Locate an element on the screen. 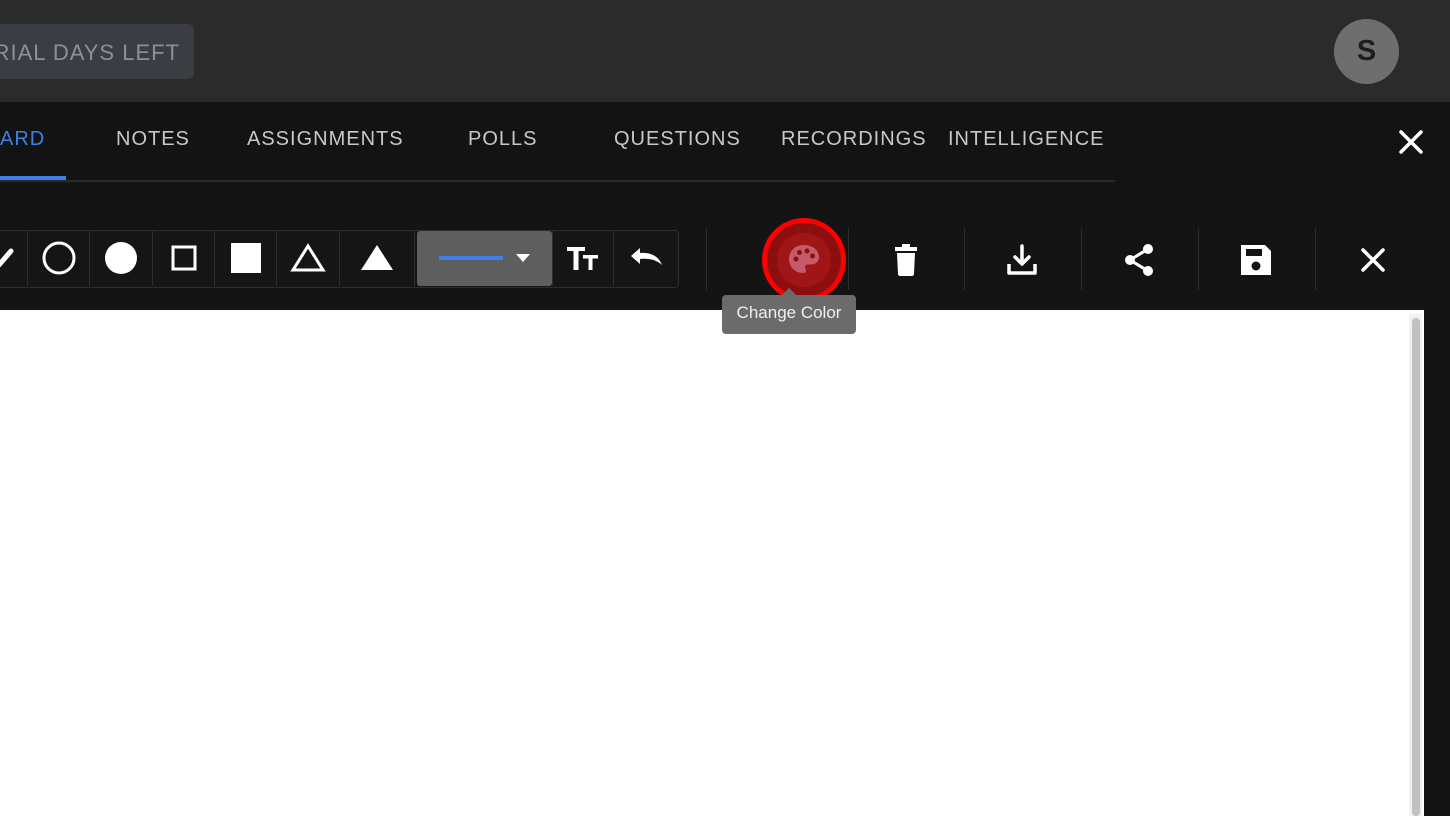 The height and width of the screenshot is (816, 1450). save-icon is located at coordinates (1256, 260).